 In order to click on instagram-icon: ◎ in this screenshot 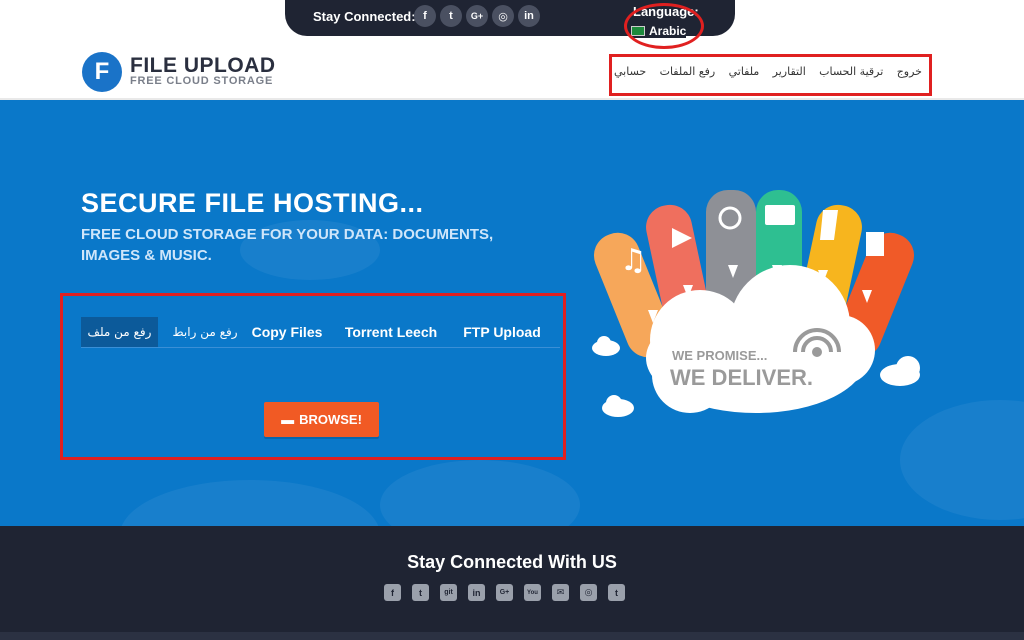, I will do `click(503, 16)`.